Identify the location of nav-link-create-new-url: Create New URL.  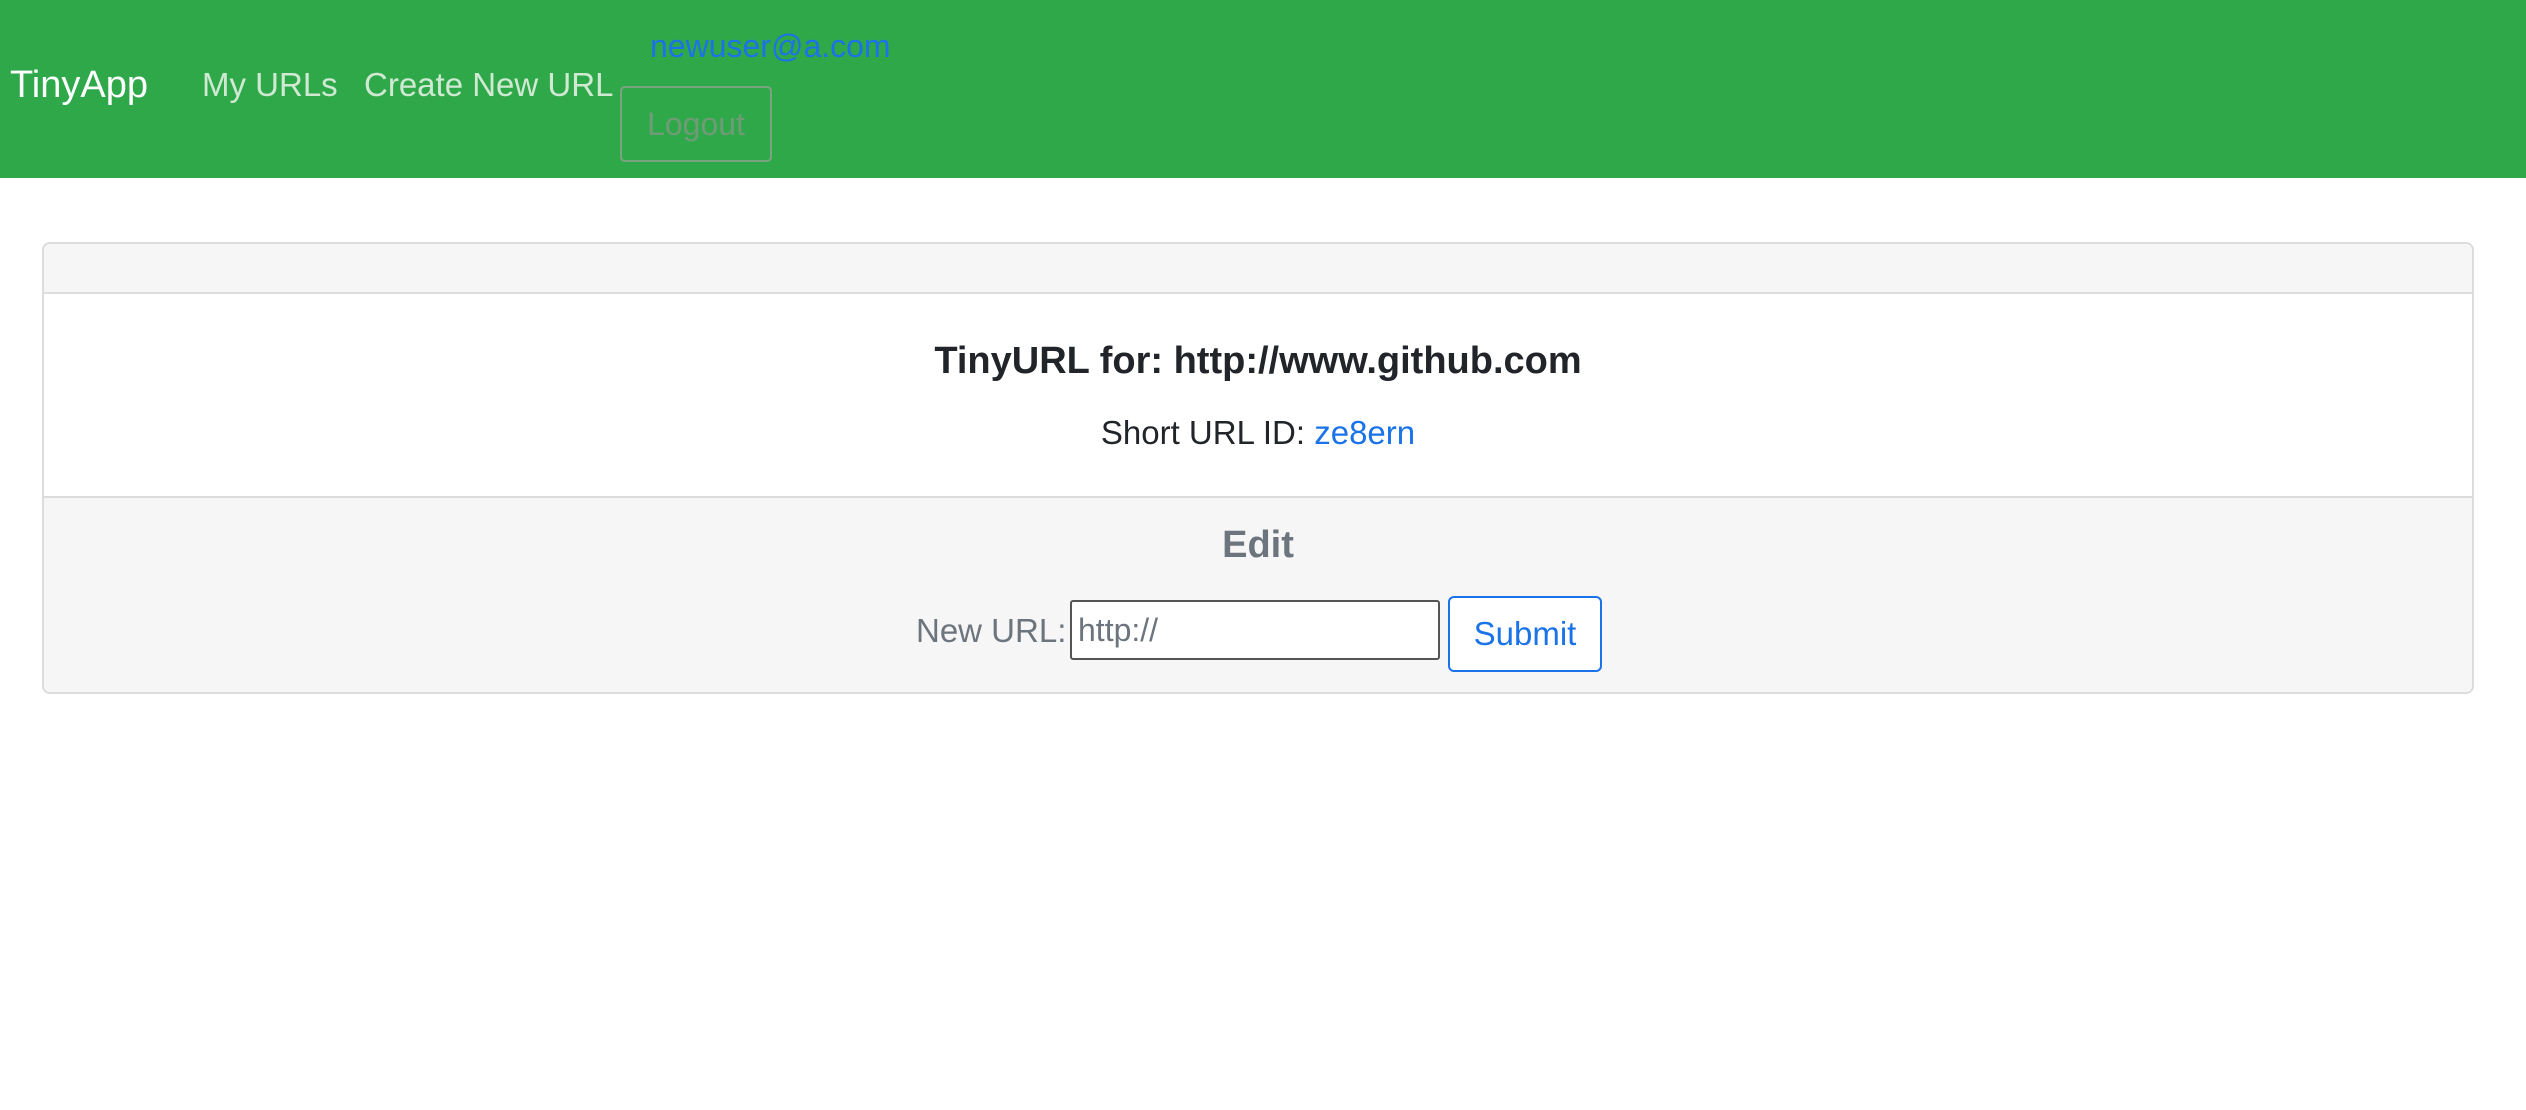
(488, 85).